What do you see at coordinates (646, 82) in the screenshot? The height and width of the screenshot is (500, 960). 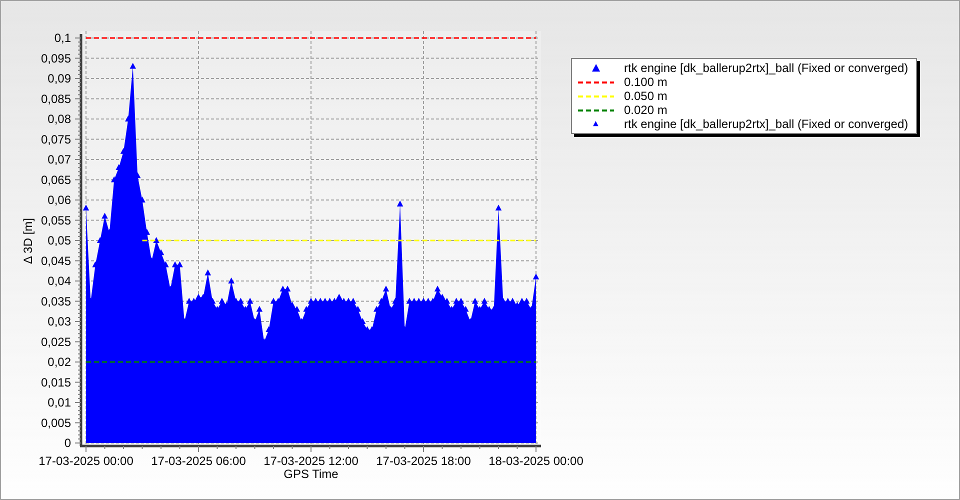 I see `legend-label: 0.100 m` at bounding box center [646, 82].